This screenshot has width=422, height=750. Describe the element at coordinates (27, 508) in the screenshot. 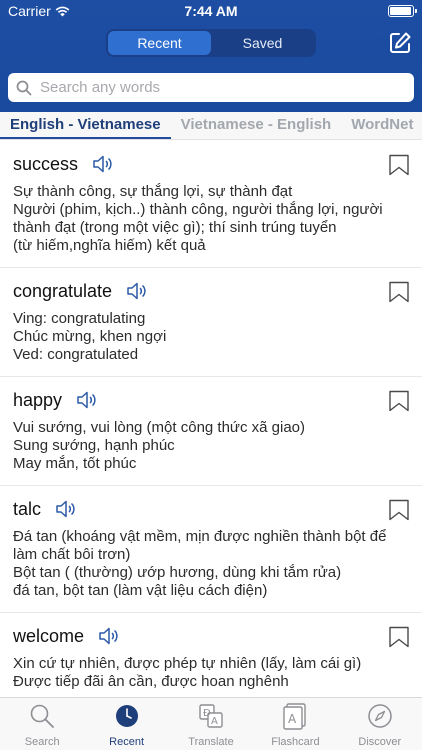

I see `word-title: talc` at that location.